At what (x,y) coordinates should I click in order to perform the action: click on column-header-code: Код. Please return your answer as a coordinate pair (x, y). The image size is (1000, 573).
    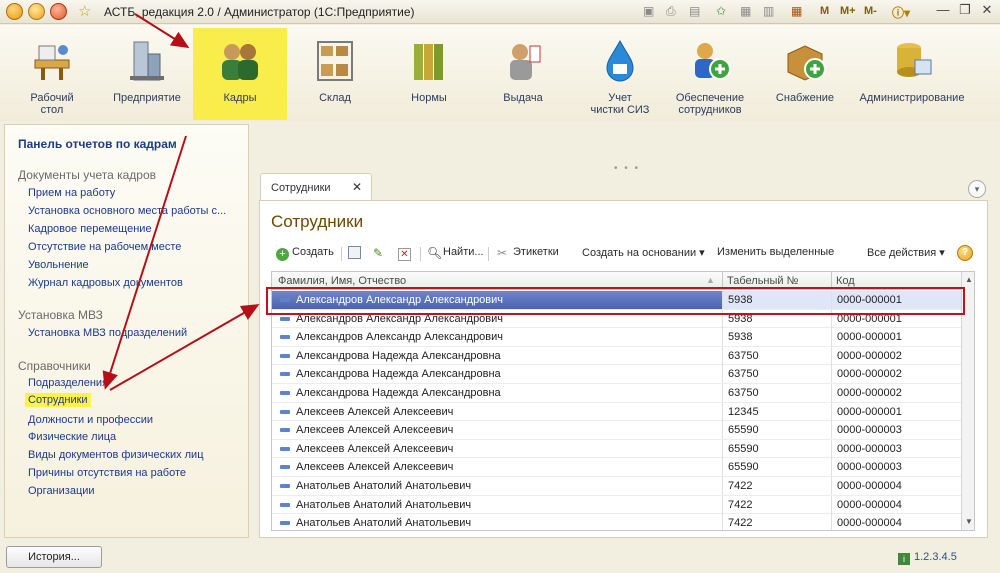
    Looking at the image, I should click on (845, 281).